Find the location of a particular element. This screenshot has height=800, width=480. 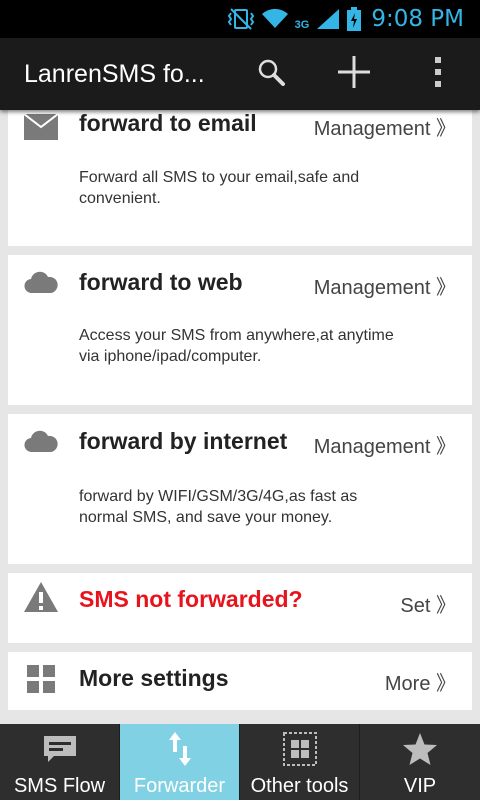

battery-charging-icon is located at coordinates (354, 19).